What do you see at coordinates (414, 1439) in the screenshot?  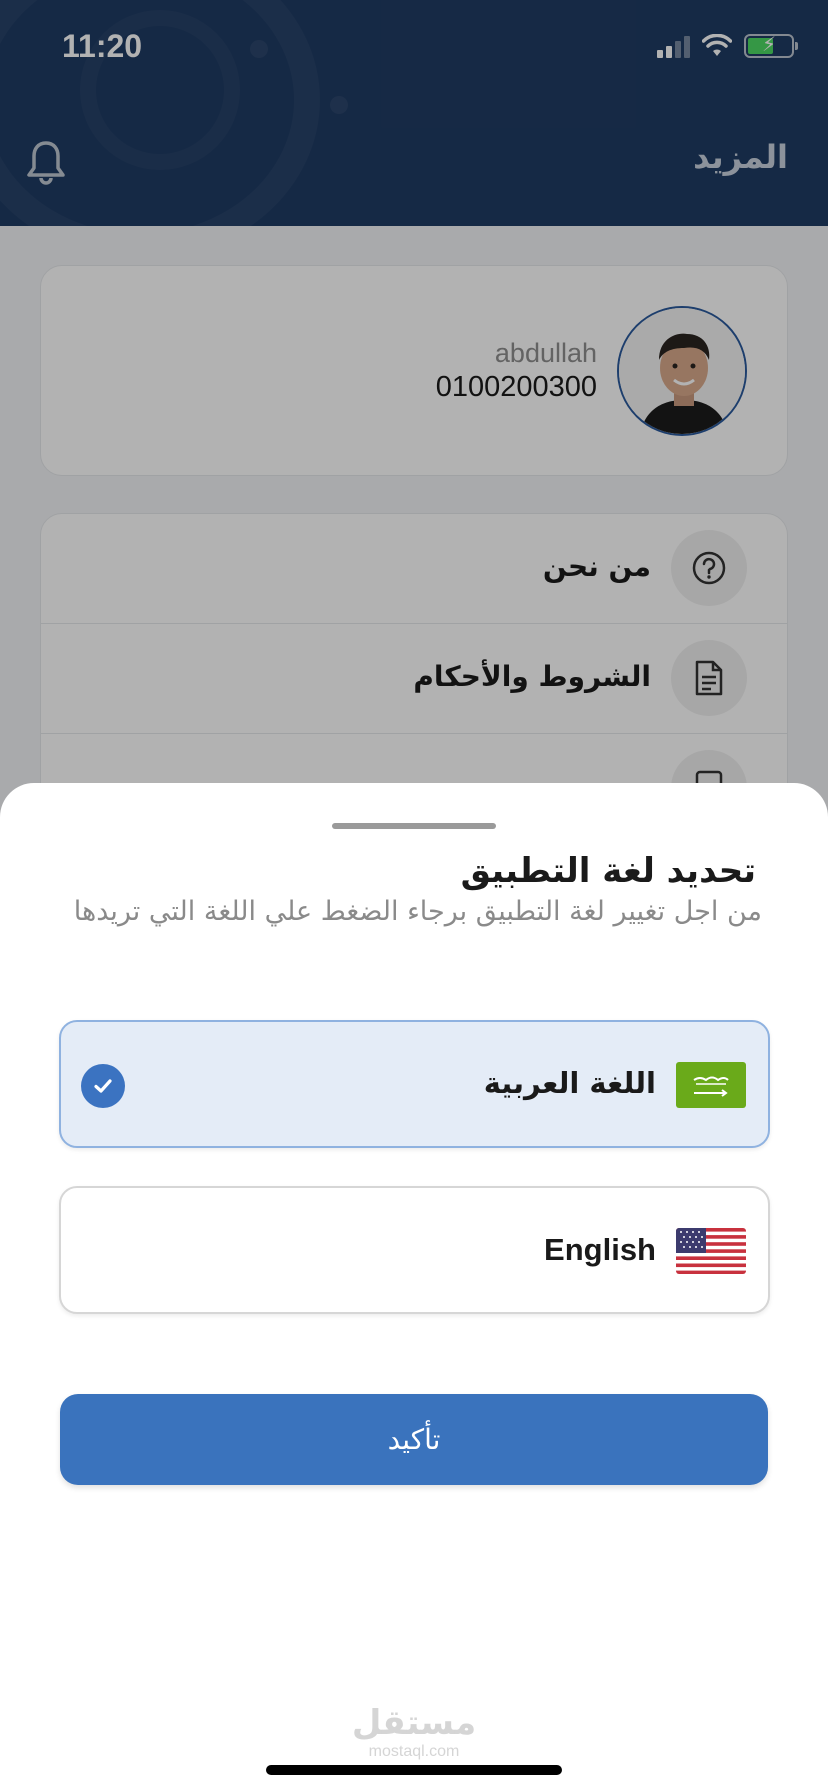 I see `confirm-button: تأكيد` at bounding box center [414, 1439].